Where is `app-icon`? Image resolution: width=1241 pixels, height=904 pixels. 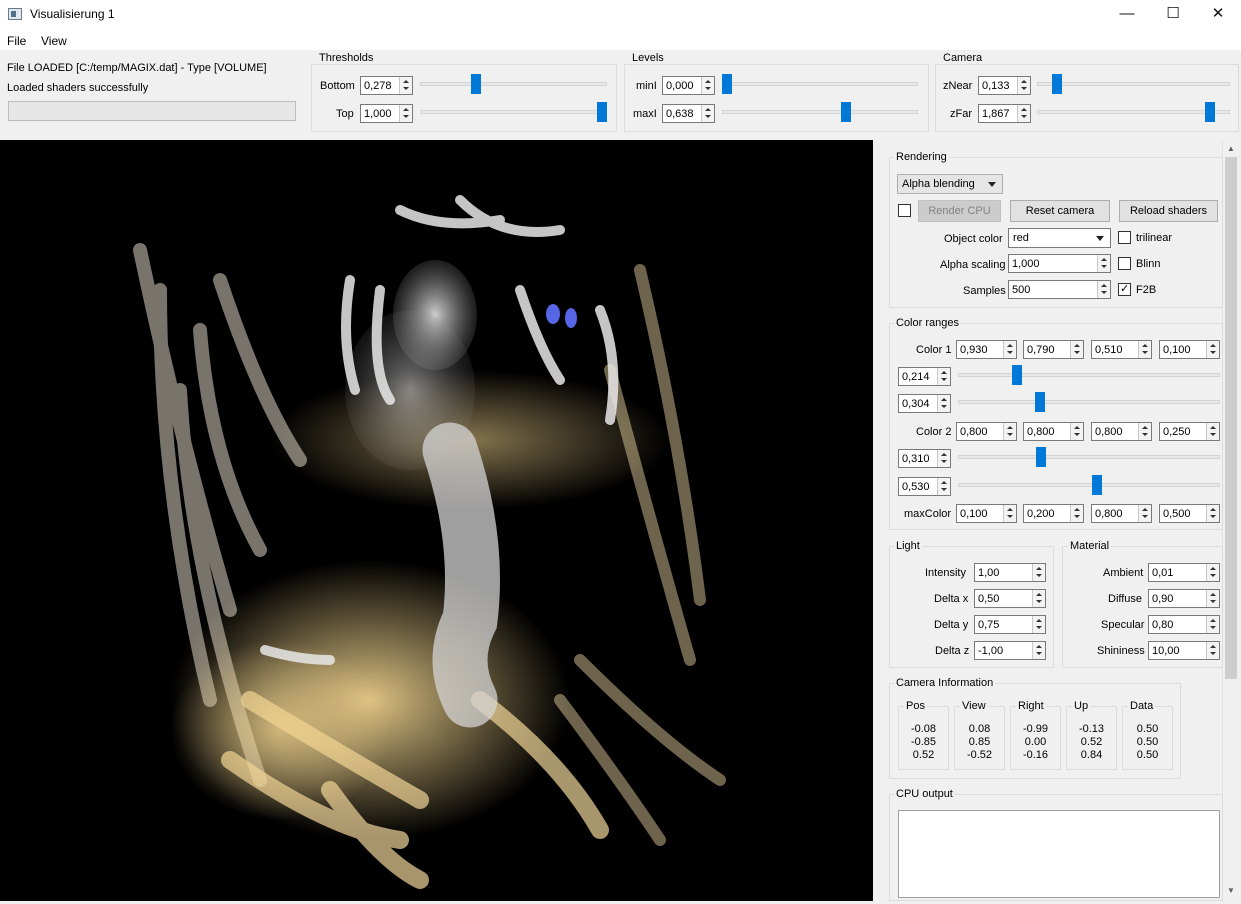 app-icon is located at coordinates (15, 14).